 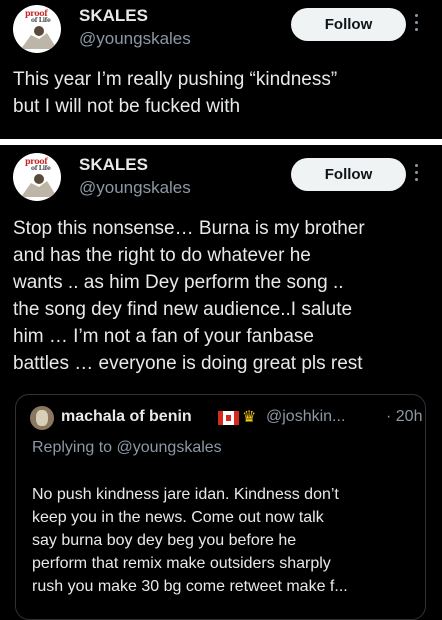 What do you see at coordinates (249, 416) in the screenshot?
I see `crown-icon: ♛` at bounding box center [249, 416].